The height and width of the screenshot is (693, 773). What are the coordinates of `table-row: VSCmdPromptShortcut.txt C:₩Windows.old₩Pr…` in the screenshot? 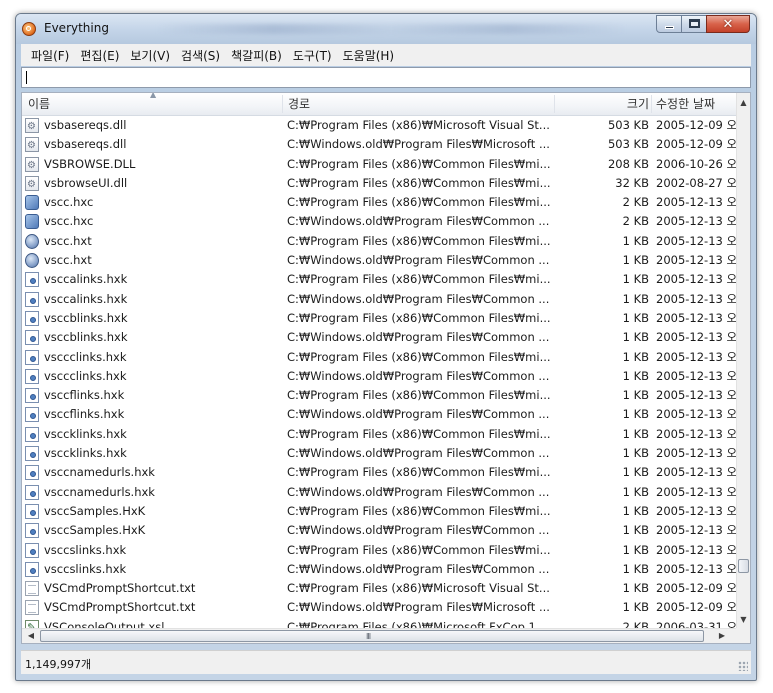 It's located at (379, 607).